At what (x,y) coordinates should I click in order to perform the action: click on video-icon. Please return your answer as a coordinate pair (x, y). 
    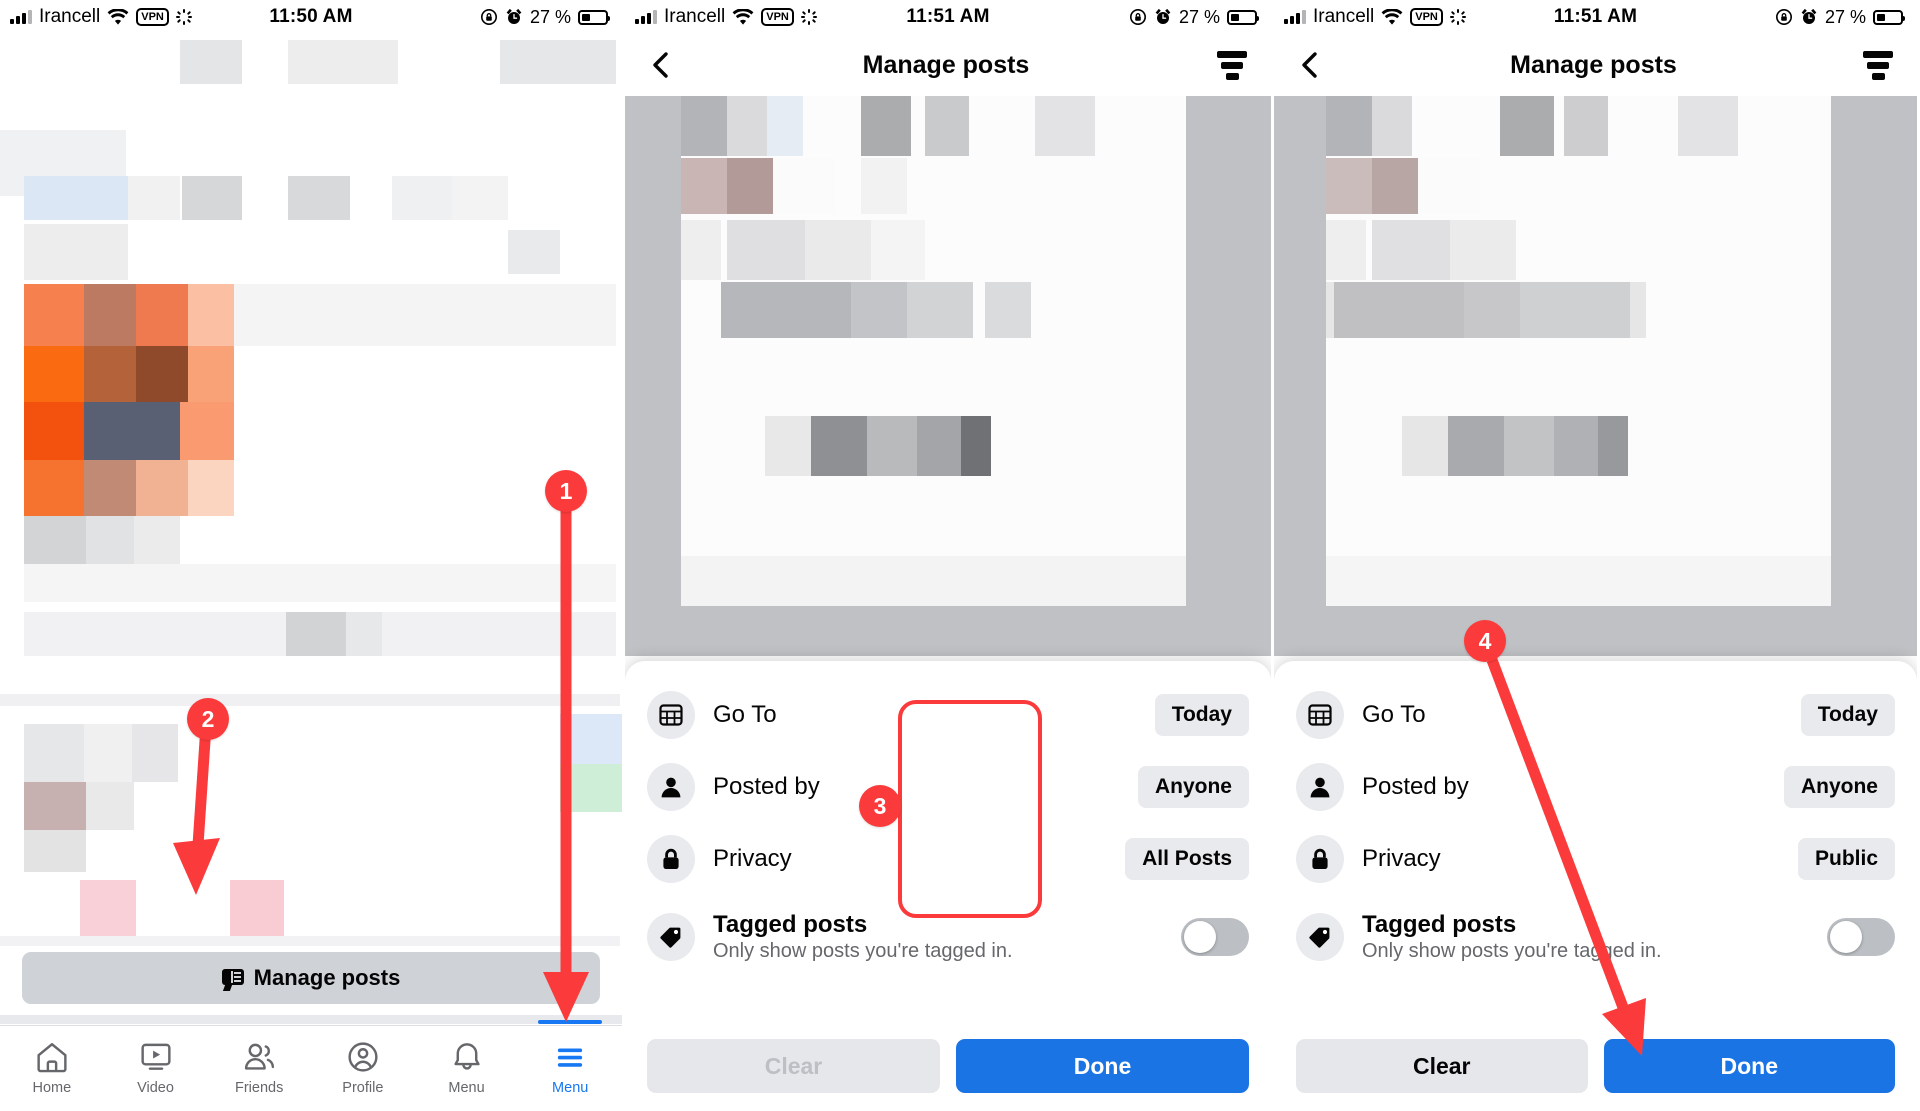
    Looking at the image, I should click on (155, 1056).